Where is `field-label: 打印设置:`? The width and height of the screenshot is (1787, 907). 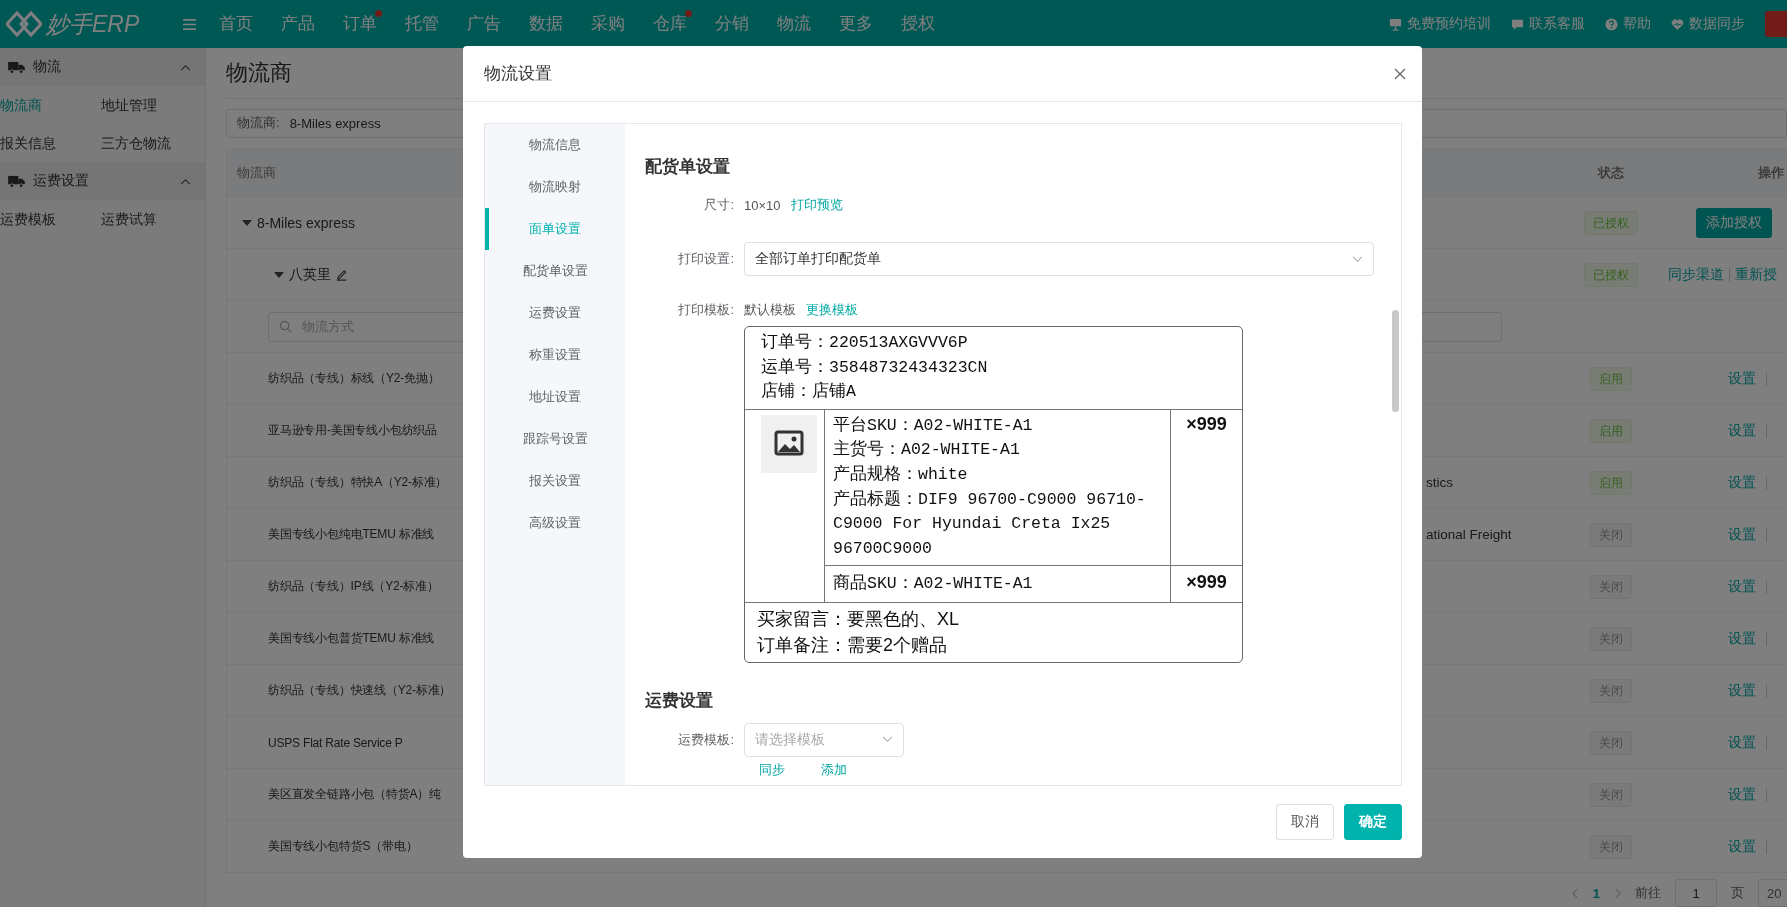 field-label: 打印设置: is located at coordinates (705, 259).